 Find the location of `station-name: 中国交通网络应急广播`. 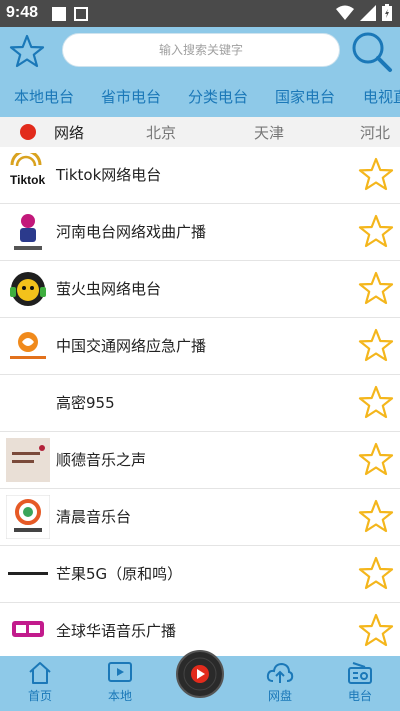

station-name: 中国交通网络应急广播 is located at coordinates (131, 346).